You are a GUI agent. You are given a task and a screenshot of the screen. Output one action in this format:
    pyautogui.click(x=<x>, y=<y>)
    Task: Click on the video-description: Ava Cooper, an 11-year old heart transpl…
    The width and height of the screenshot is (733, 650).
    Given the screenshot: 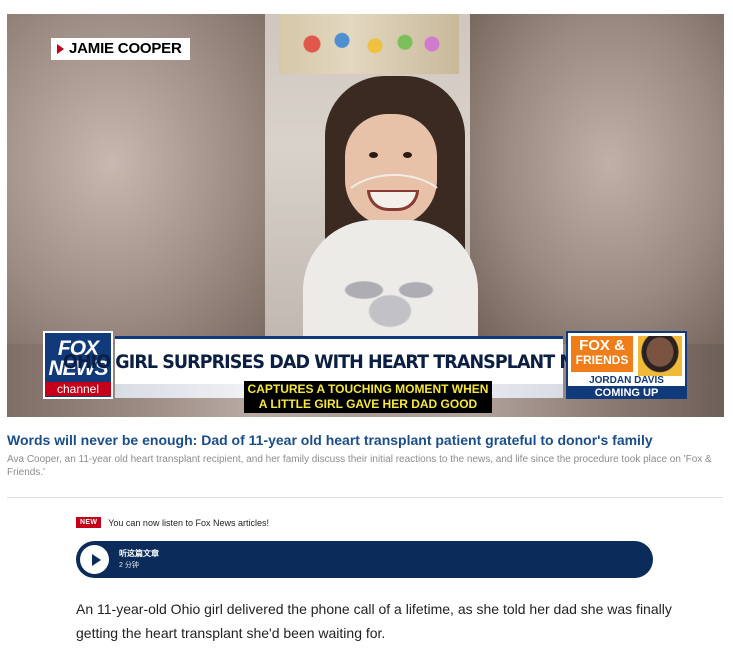 What is the action you would take?
    pyautogui.click(x=359, y=466)
    